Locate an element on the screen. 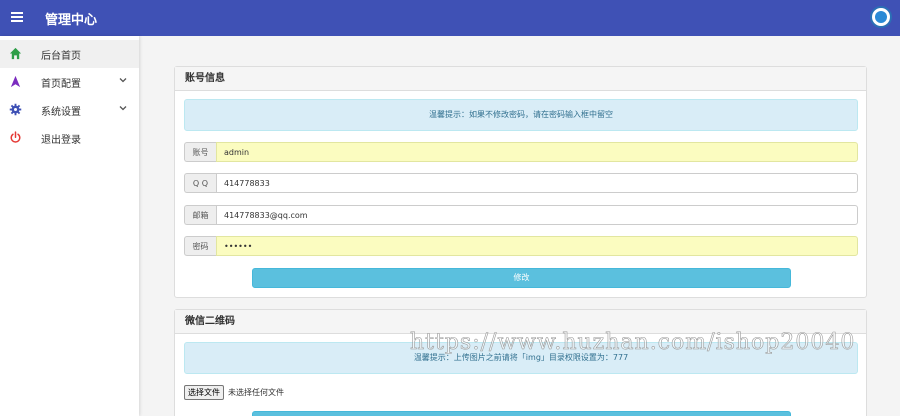 The image size is (900, 416). account-field: 账号 is located at coordinates (521, 152).